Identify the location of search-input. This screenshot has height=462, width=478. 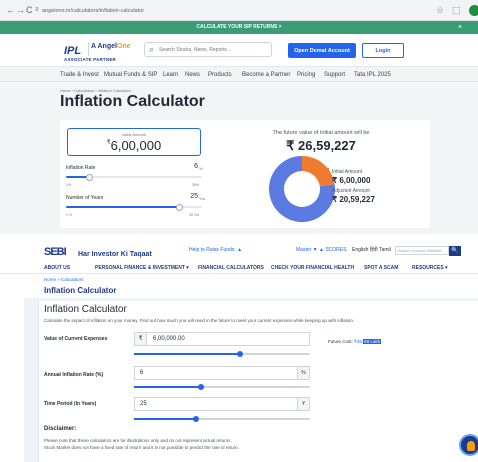
(214, 50).